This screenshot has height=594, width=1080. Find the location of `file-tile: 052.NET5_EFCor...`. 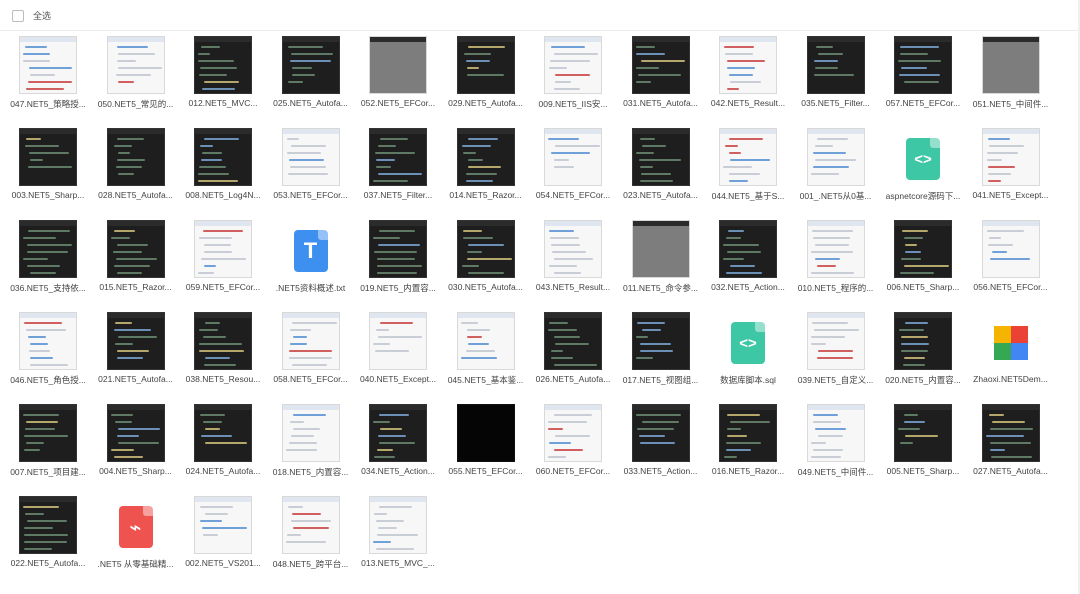

file-tile: 052.NET5_EFCor... is located at coordinates (398, 80).